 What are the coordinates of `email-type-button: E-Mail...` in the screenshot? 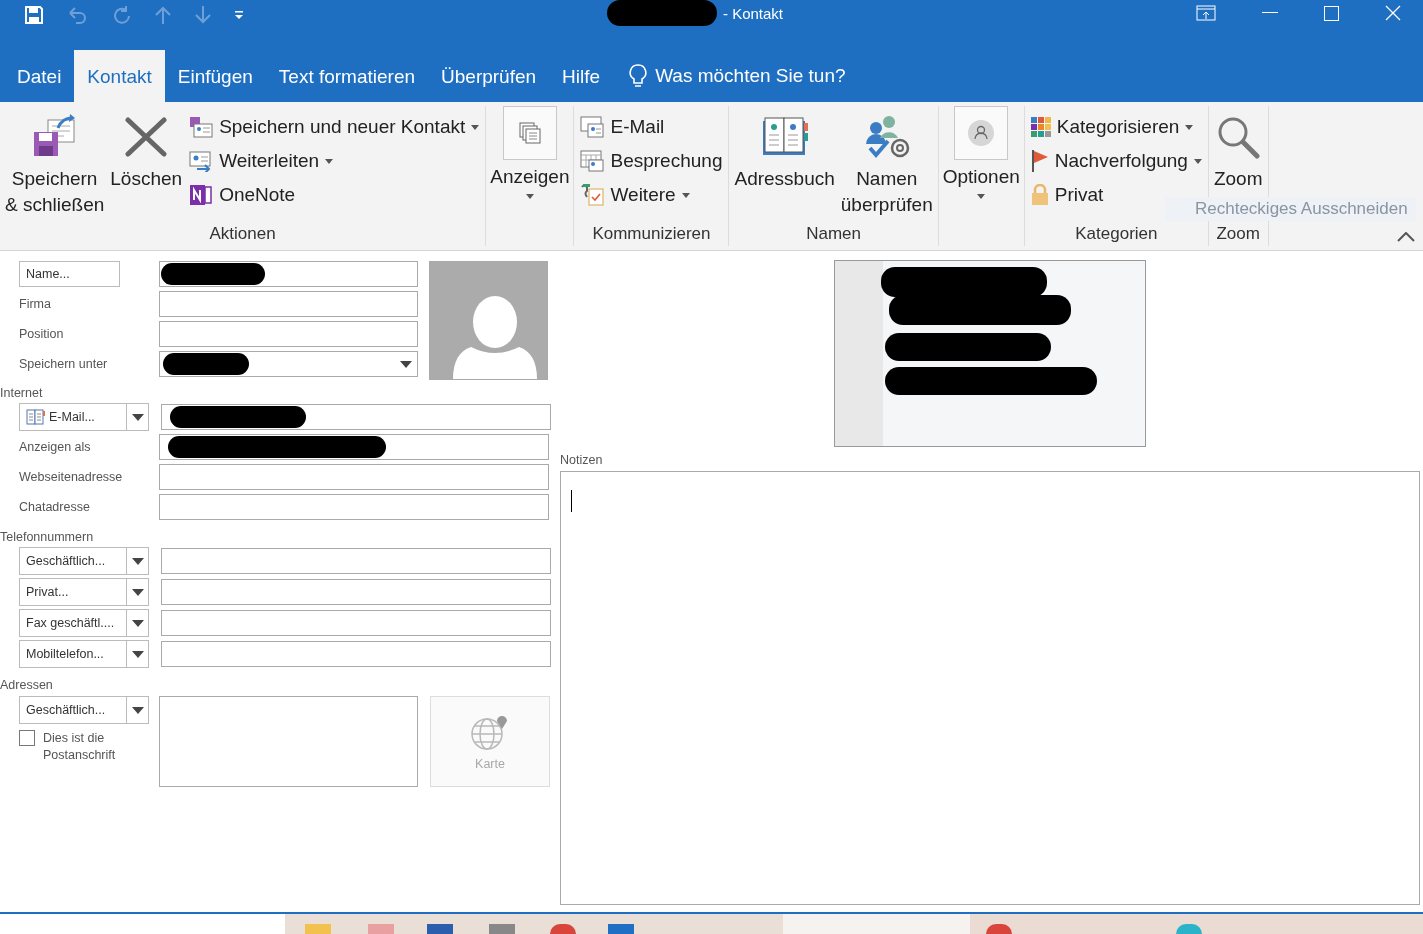 It's located at (84, 417).